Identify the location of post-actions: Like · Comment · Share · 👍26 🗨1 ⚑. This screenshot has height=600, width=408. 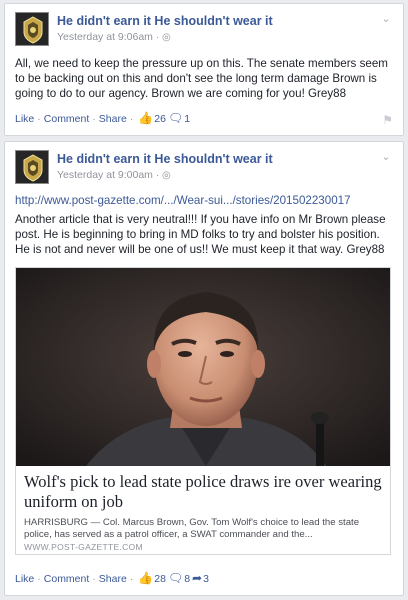
(204, 119).